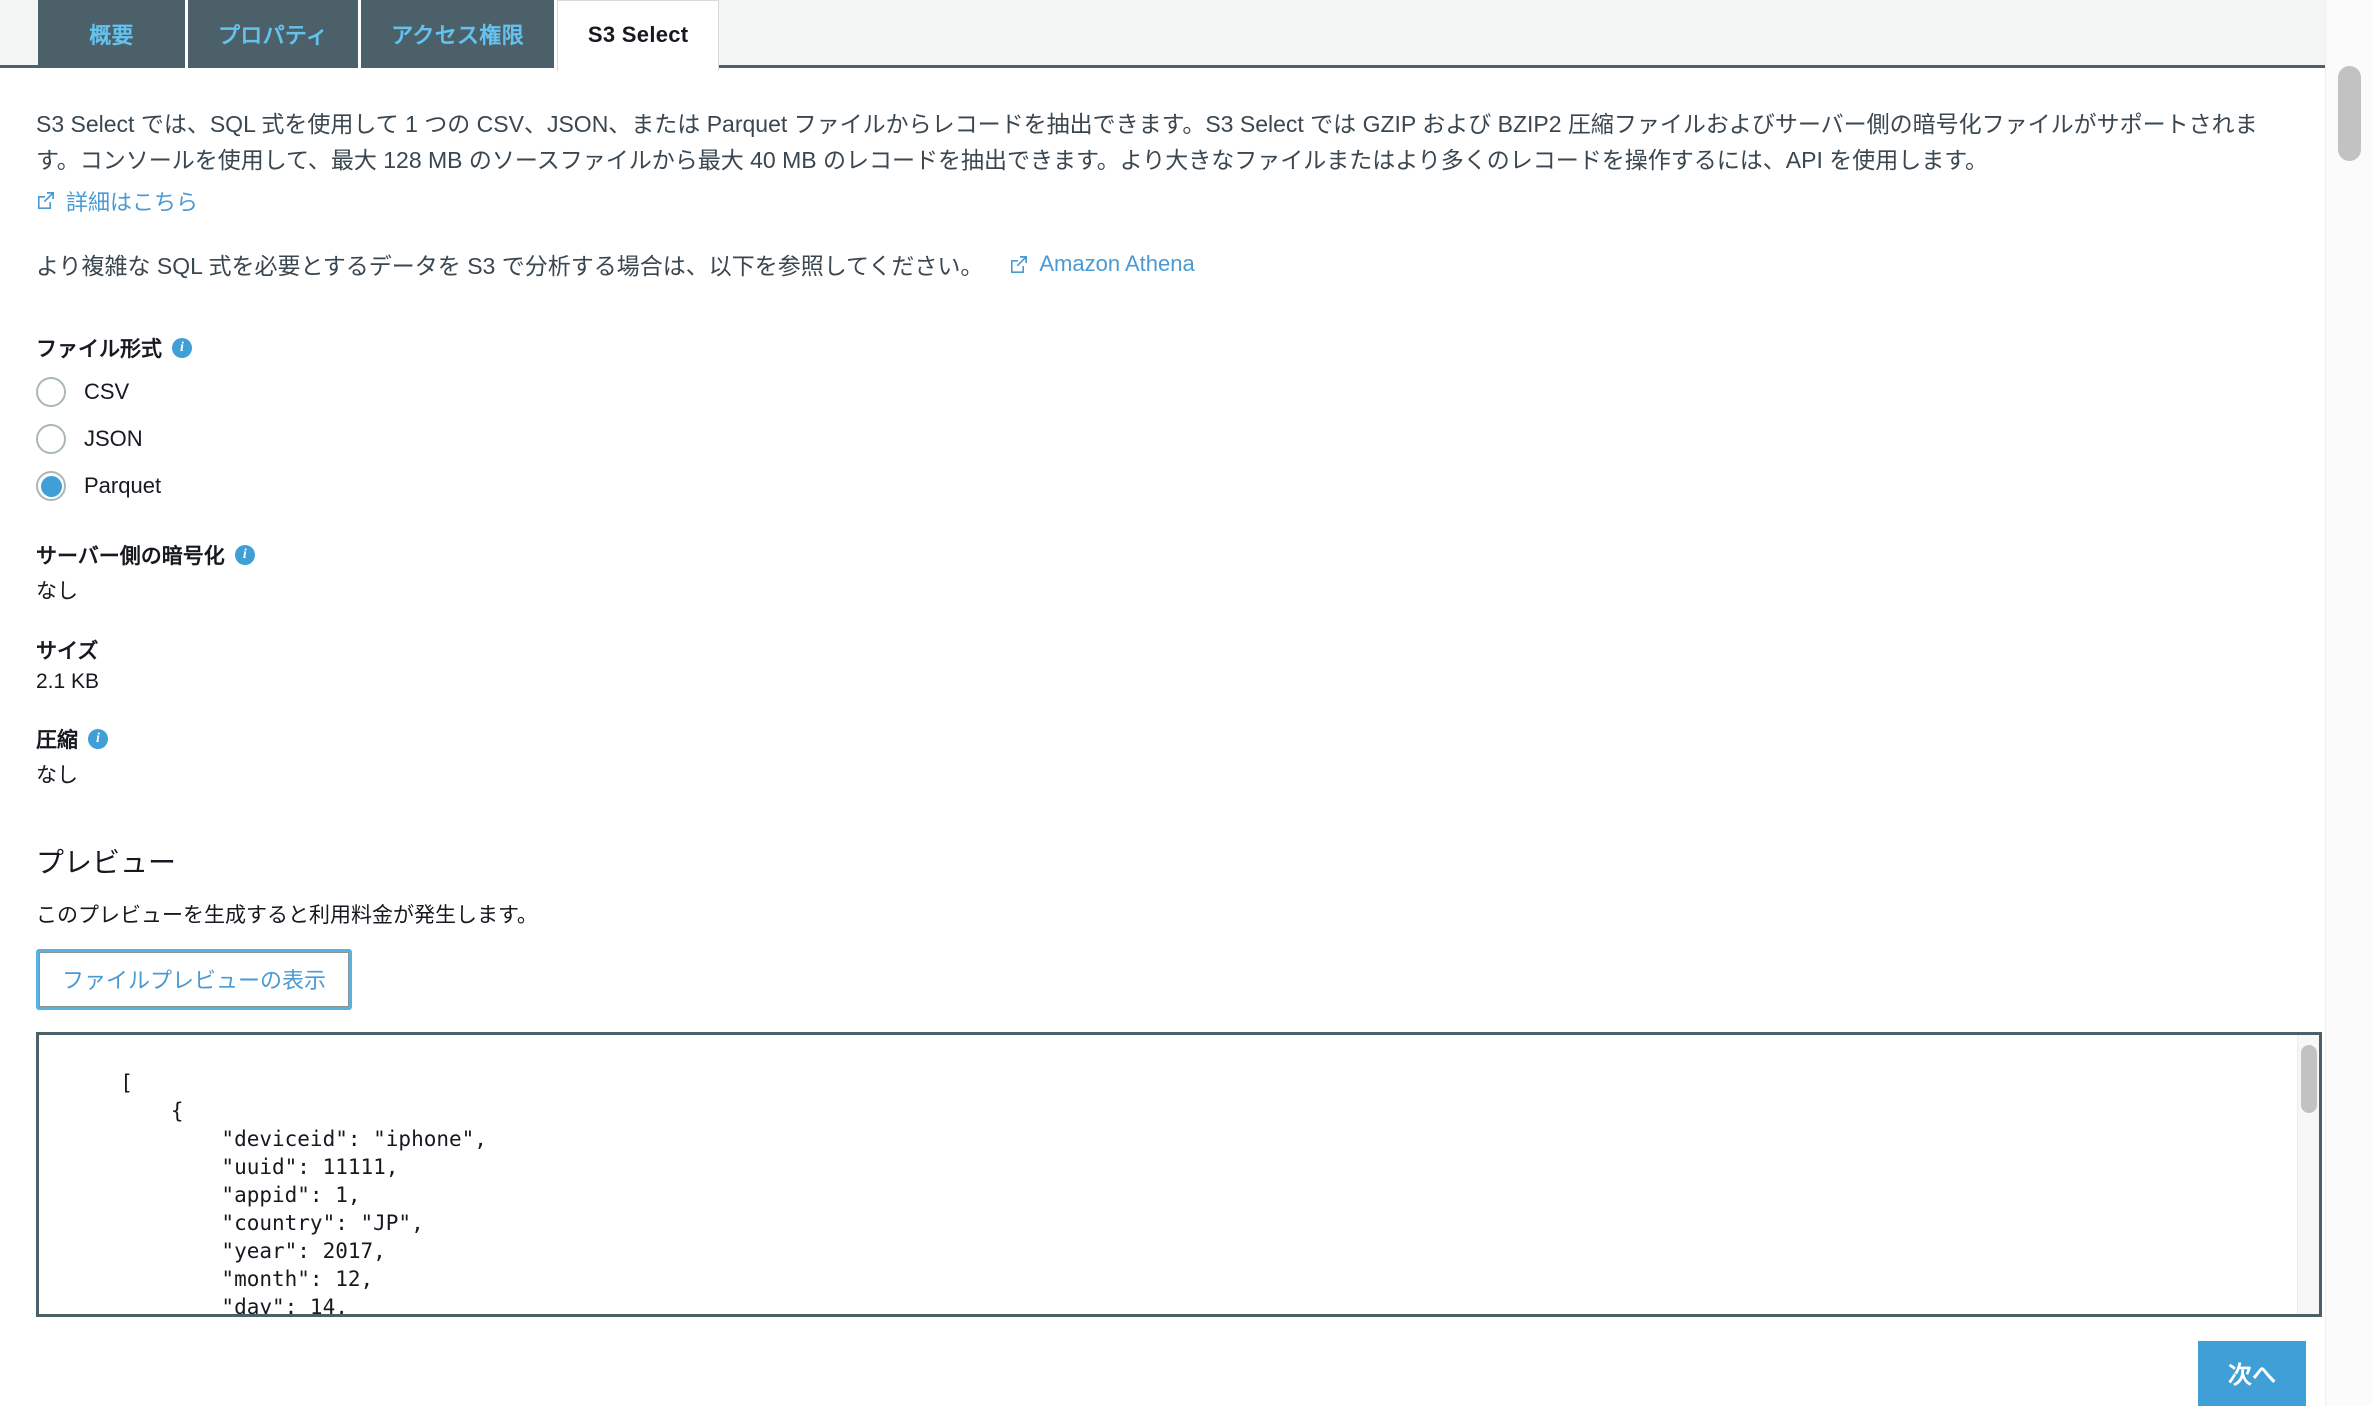 The image size is (2372, 1406). Describe the element at coordinates (107, 392) in the screenshot. I see `radio-csv-label: CSV` at that location.